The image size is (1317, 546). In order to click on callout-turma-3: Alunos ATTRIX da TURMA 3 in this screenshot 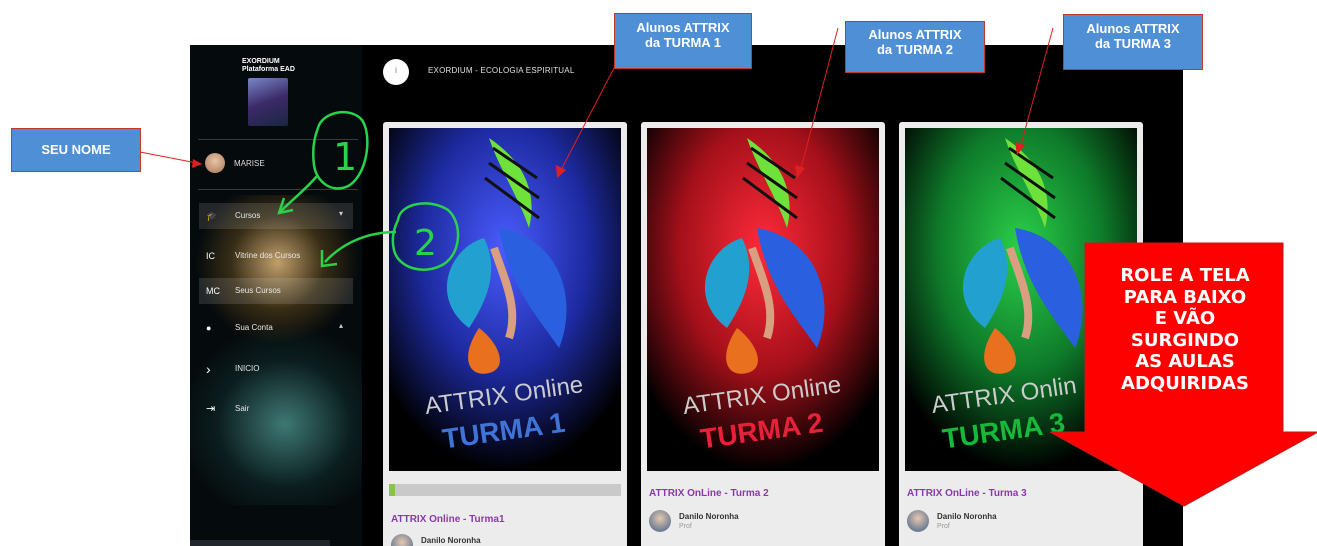, I will do `click(1133, 42)`.